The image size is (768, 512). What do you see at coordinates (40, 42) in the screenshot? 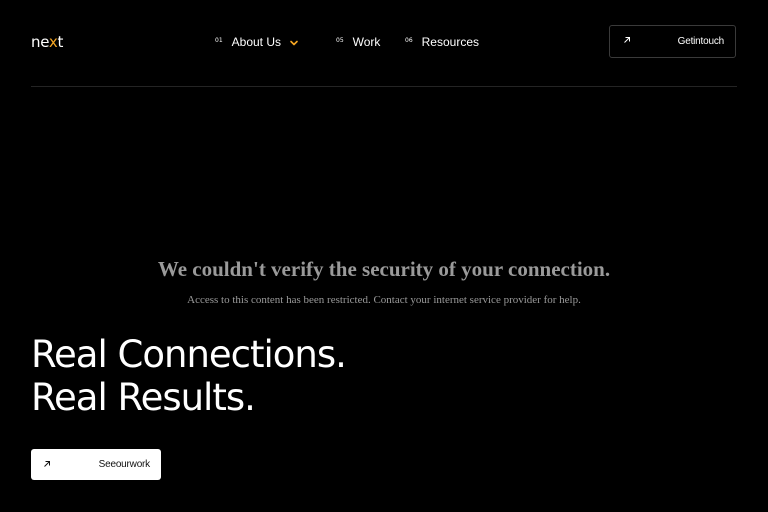
I see `logo-text-start: ne` at bounding box center [40, 42].